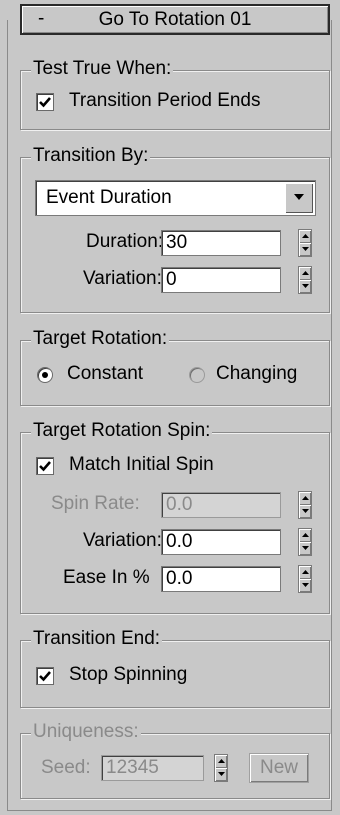 This screenshot has height=815, width=340. I want to click on group-label: Transition By:, so click(91, 156).